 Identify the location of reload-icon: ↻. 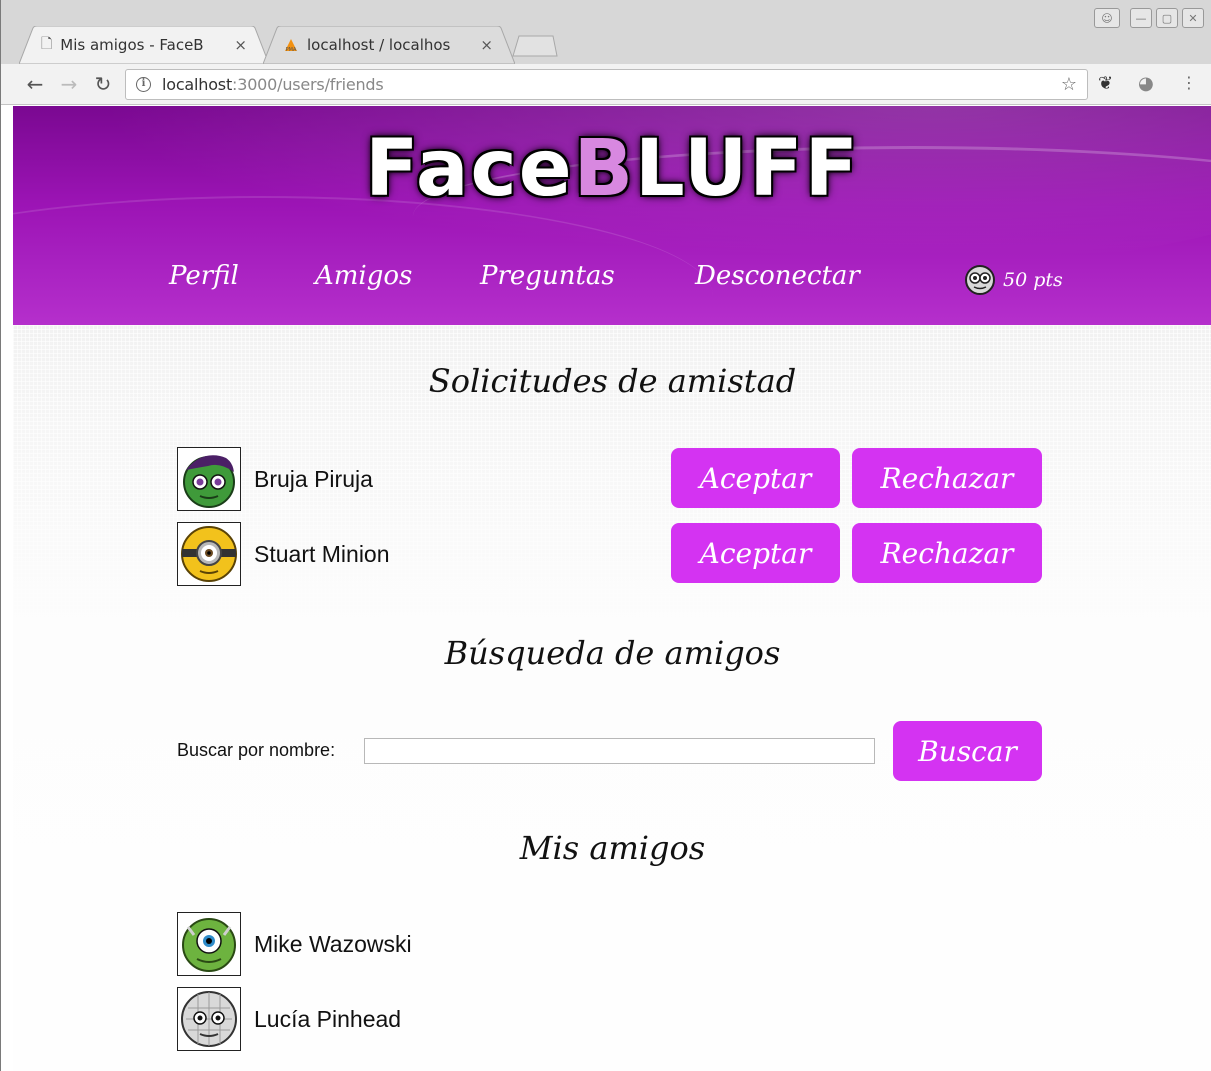
(103, 84).